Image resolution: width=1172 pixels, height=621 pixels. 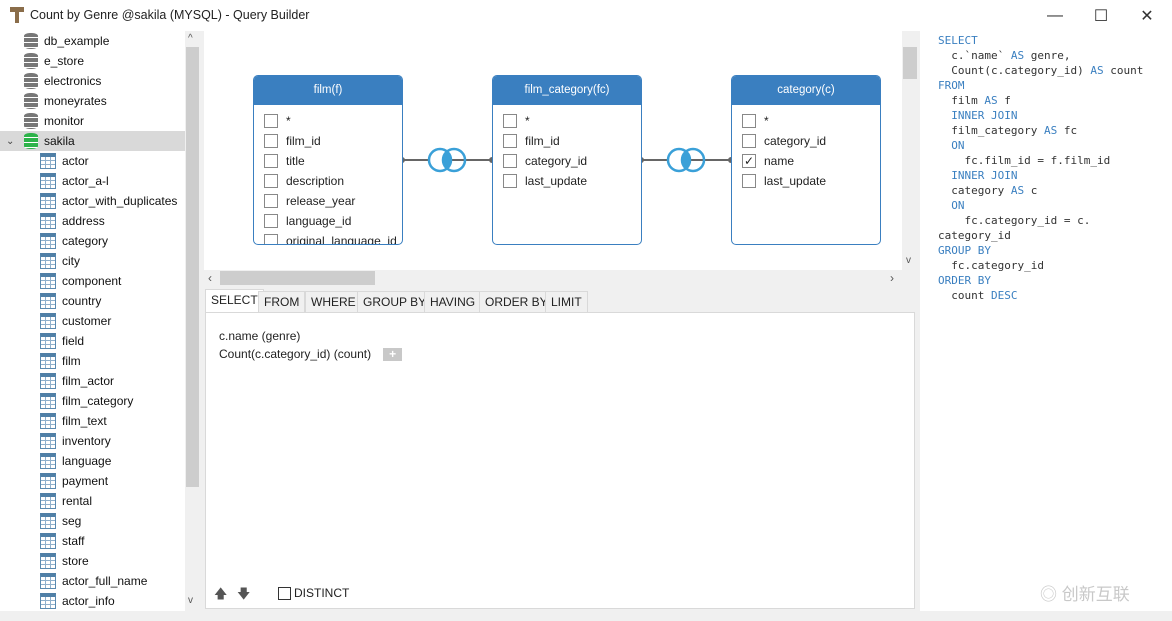 What do you see at coordinates (567, 90) in the screenshot?
I see `table-header: film_category(fc)` at bounding box center [567, 90].